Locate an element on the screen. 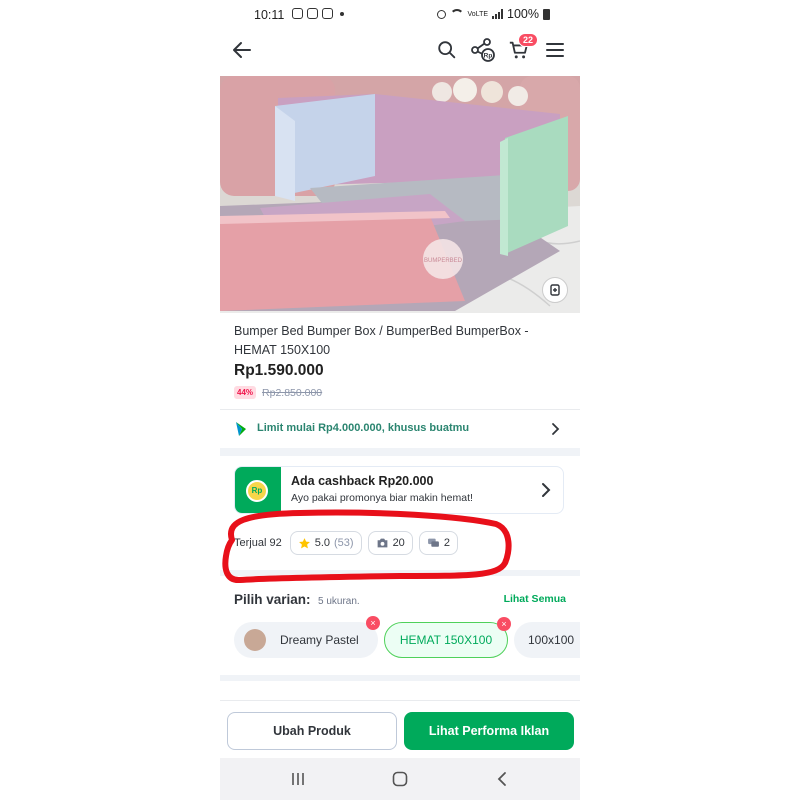 The height and width of the screenshot is (800, 800). top-navigation: Rp 22 is located at coordinates (400, 50).